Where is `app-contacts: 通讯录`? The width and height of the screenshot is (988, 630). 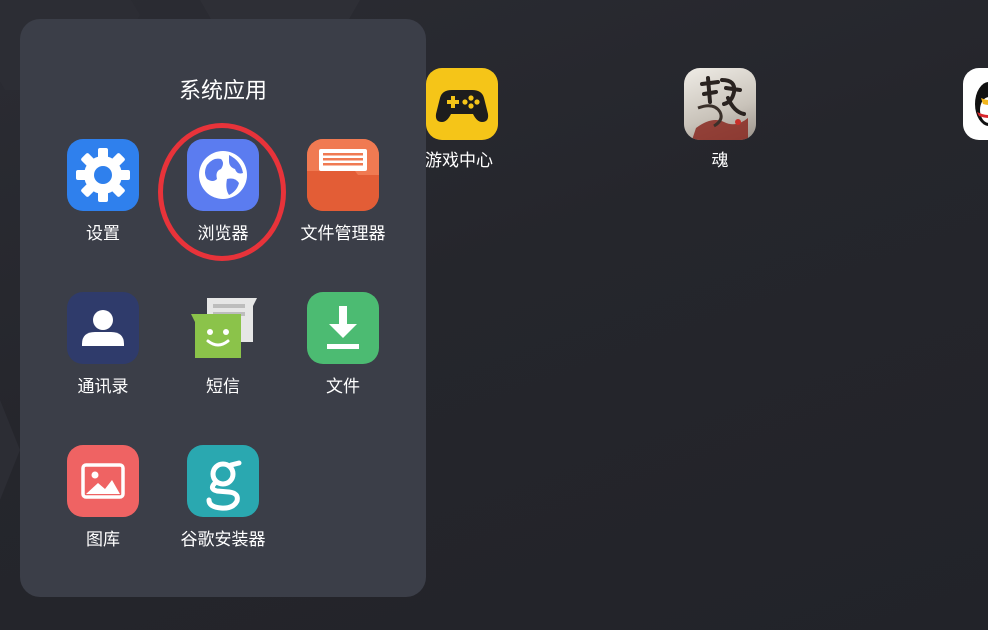 app-contacts: 通讯录 is located at coordinates (103, 345).